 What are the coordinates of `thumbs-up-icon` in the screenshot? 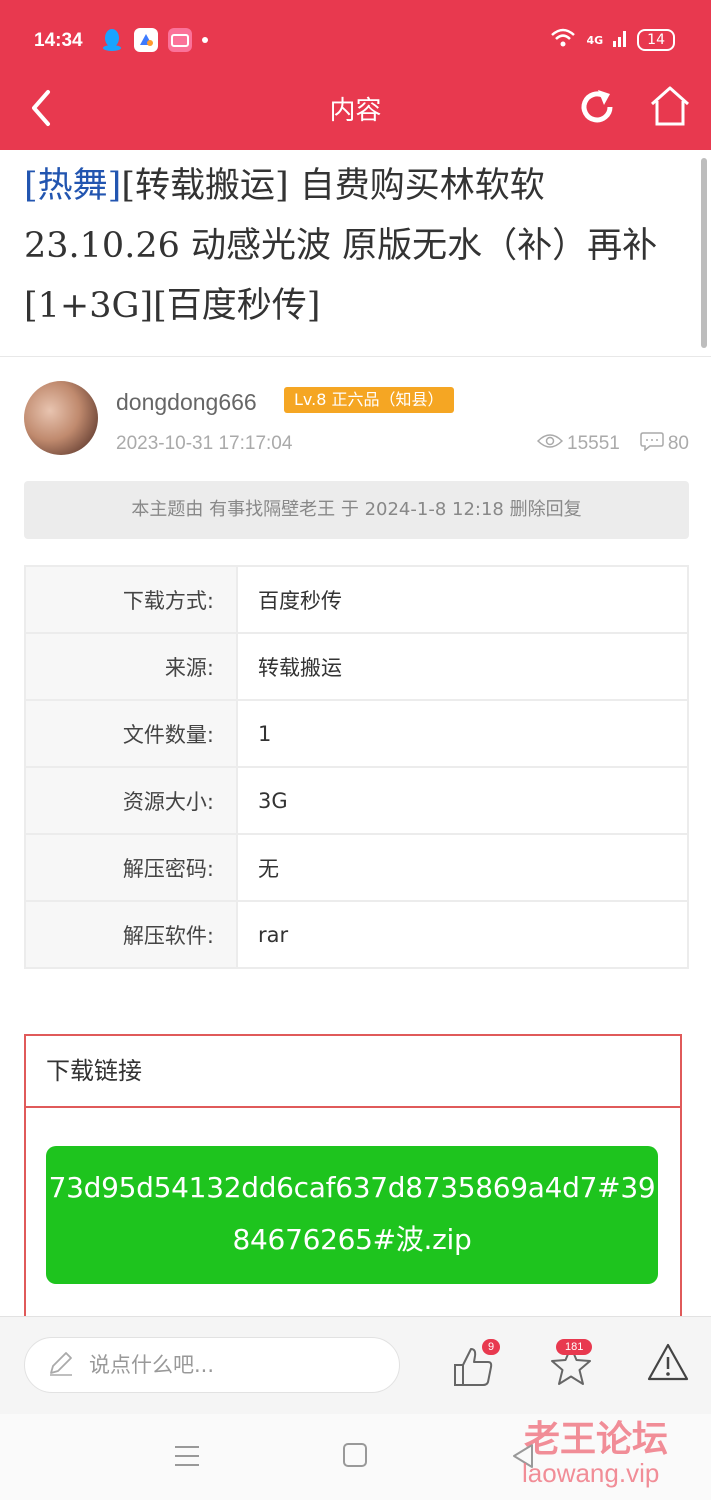 It's located at (474, 1370).